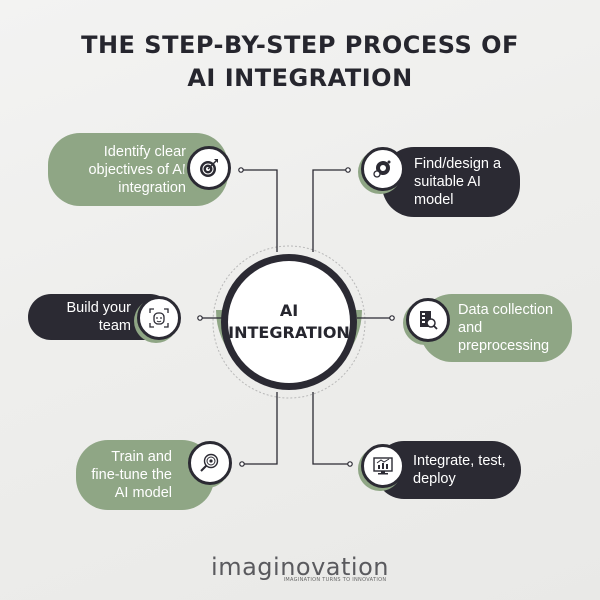  Describe the element at coordinates (289, 310) in the screenshot. I see `center-label-line-1: AI` at that location.